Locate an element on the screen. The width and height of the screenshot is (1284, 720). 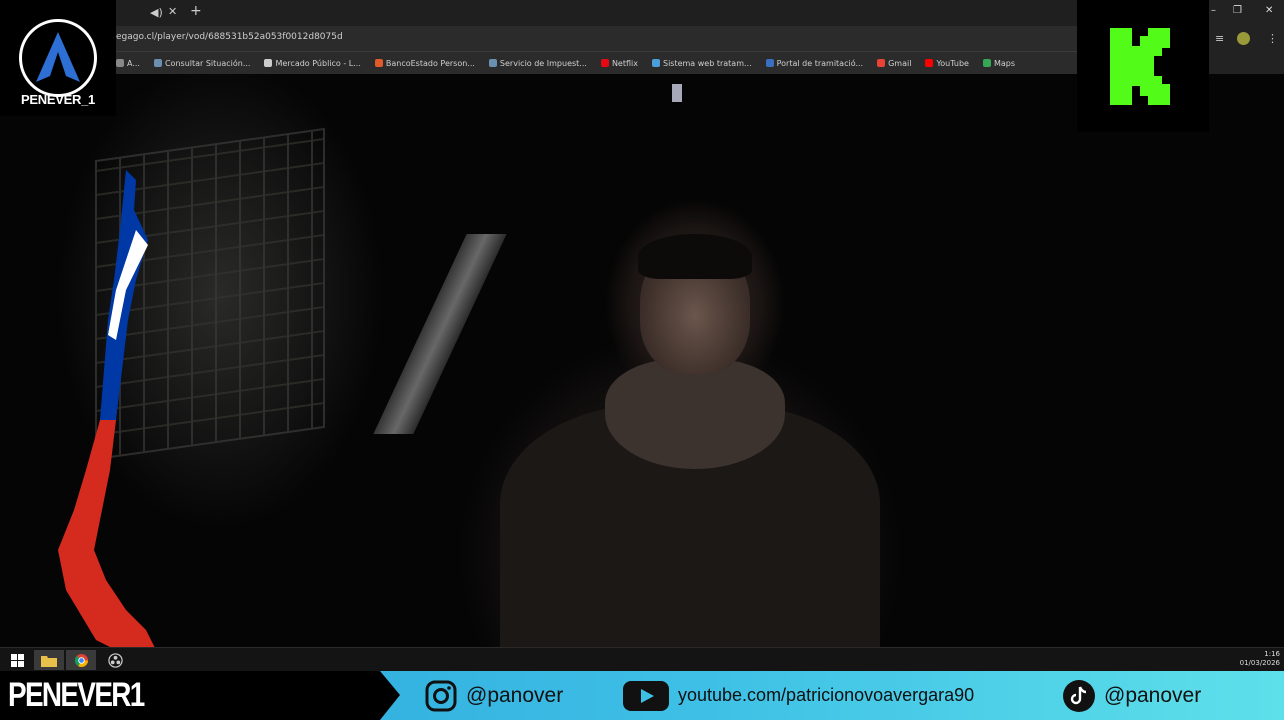
person-collar is located at coordinates (695, 414).